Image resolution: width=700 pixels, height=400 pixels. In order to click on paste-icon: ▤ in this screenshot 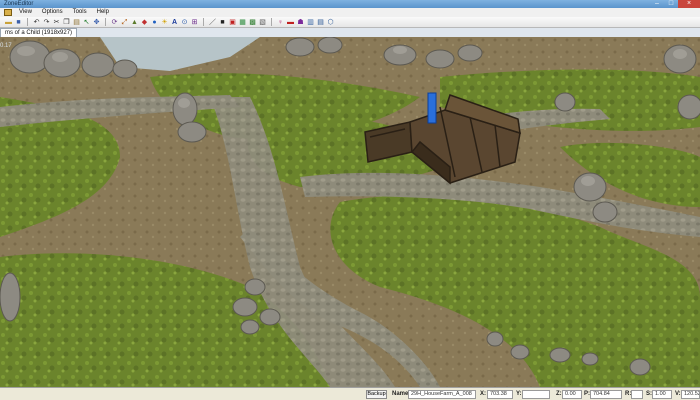, I will do `click(76, 22)`.